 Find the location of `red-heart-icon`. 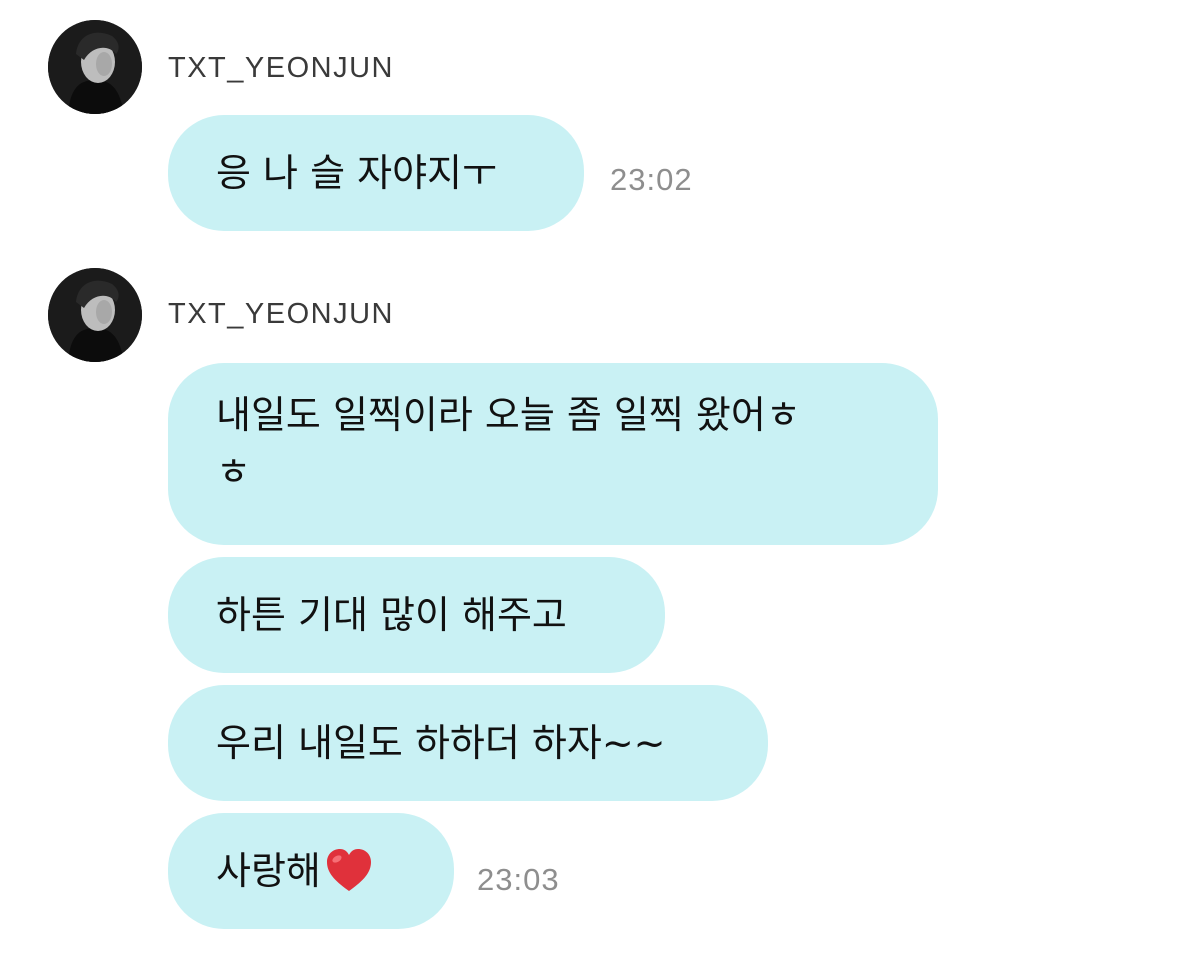

red-heart-icon is located at coordinates (348, 870).